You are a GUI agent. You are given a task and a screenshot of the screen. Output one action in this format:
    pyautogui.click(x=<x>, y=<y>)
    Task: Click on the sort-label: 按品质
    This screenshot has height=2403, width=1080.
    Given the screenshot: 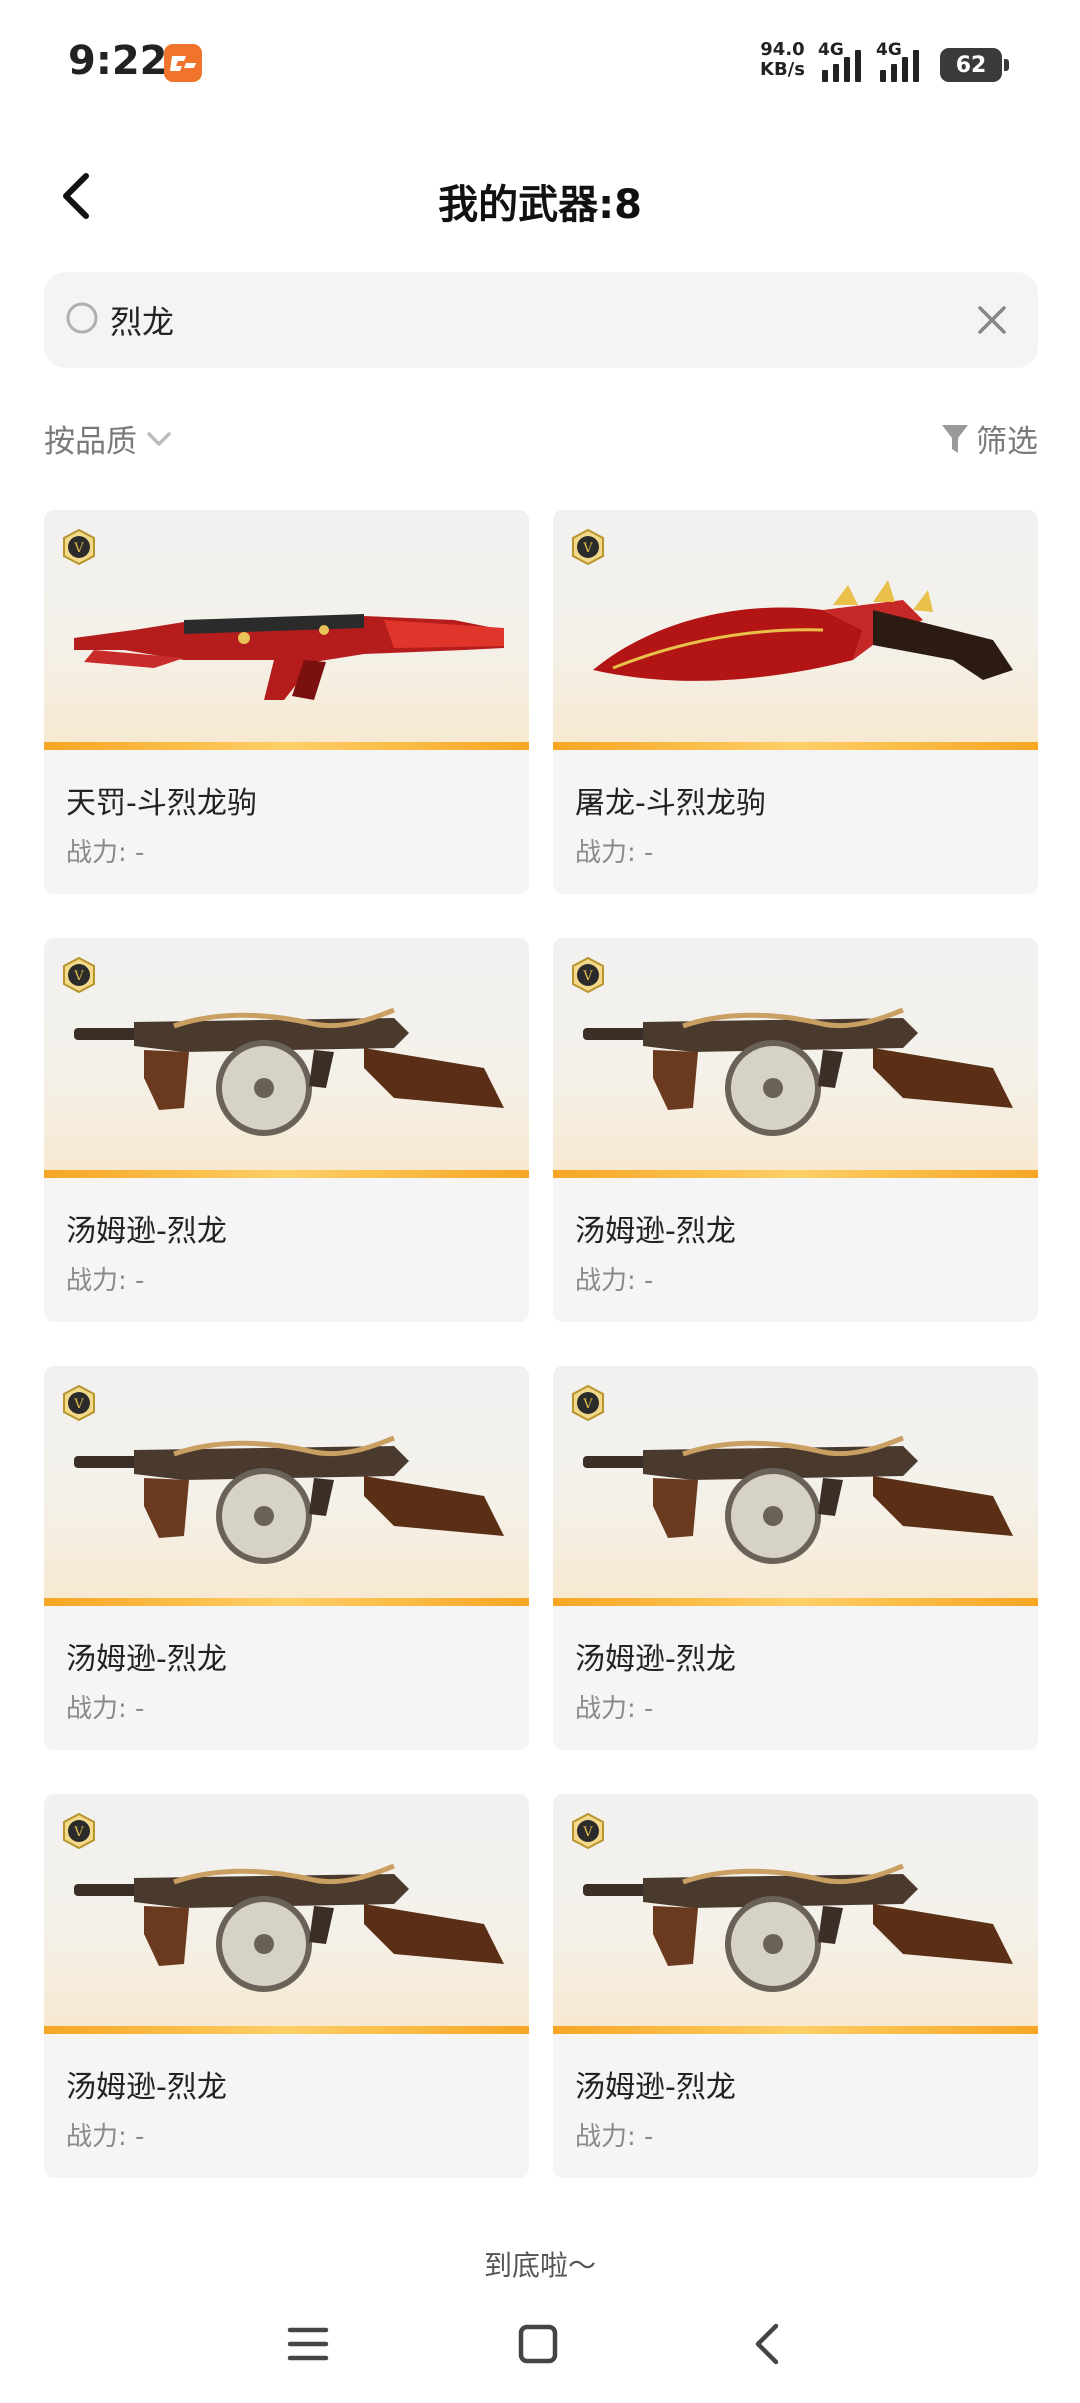 What is the action you would take?
    pyautogui.click(x=90, y=442)
    